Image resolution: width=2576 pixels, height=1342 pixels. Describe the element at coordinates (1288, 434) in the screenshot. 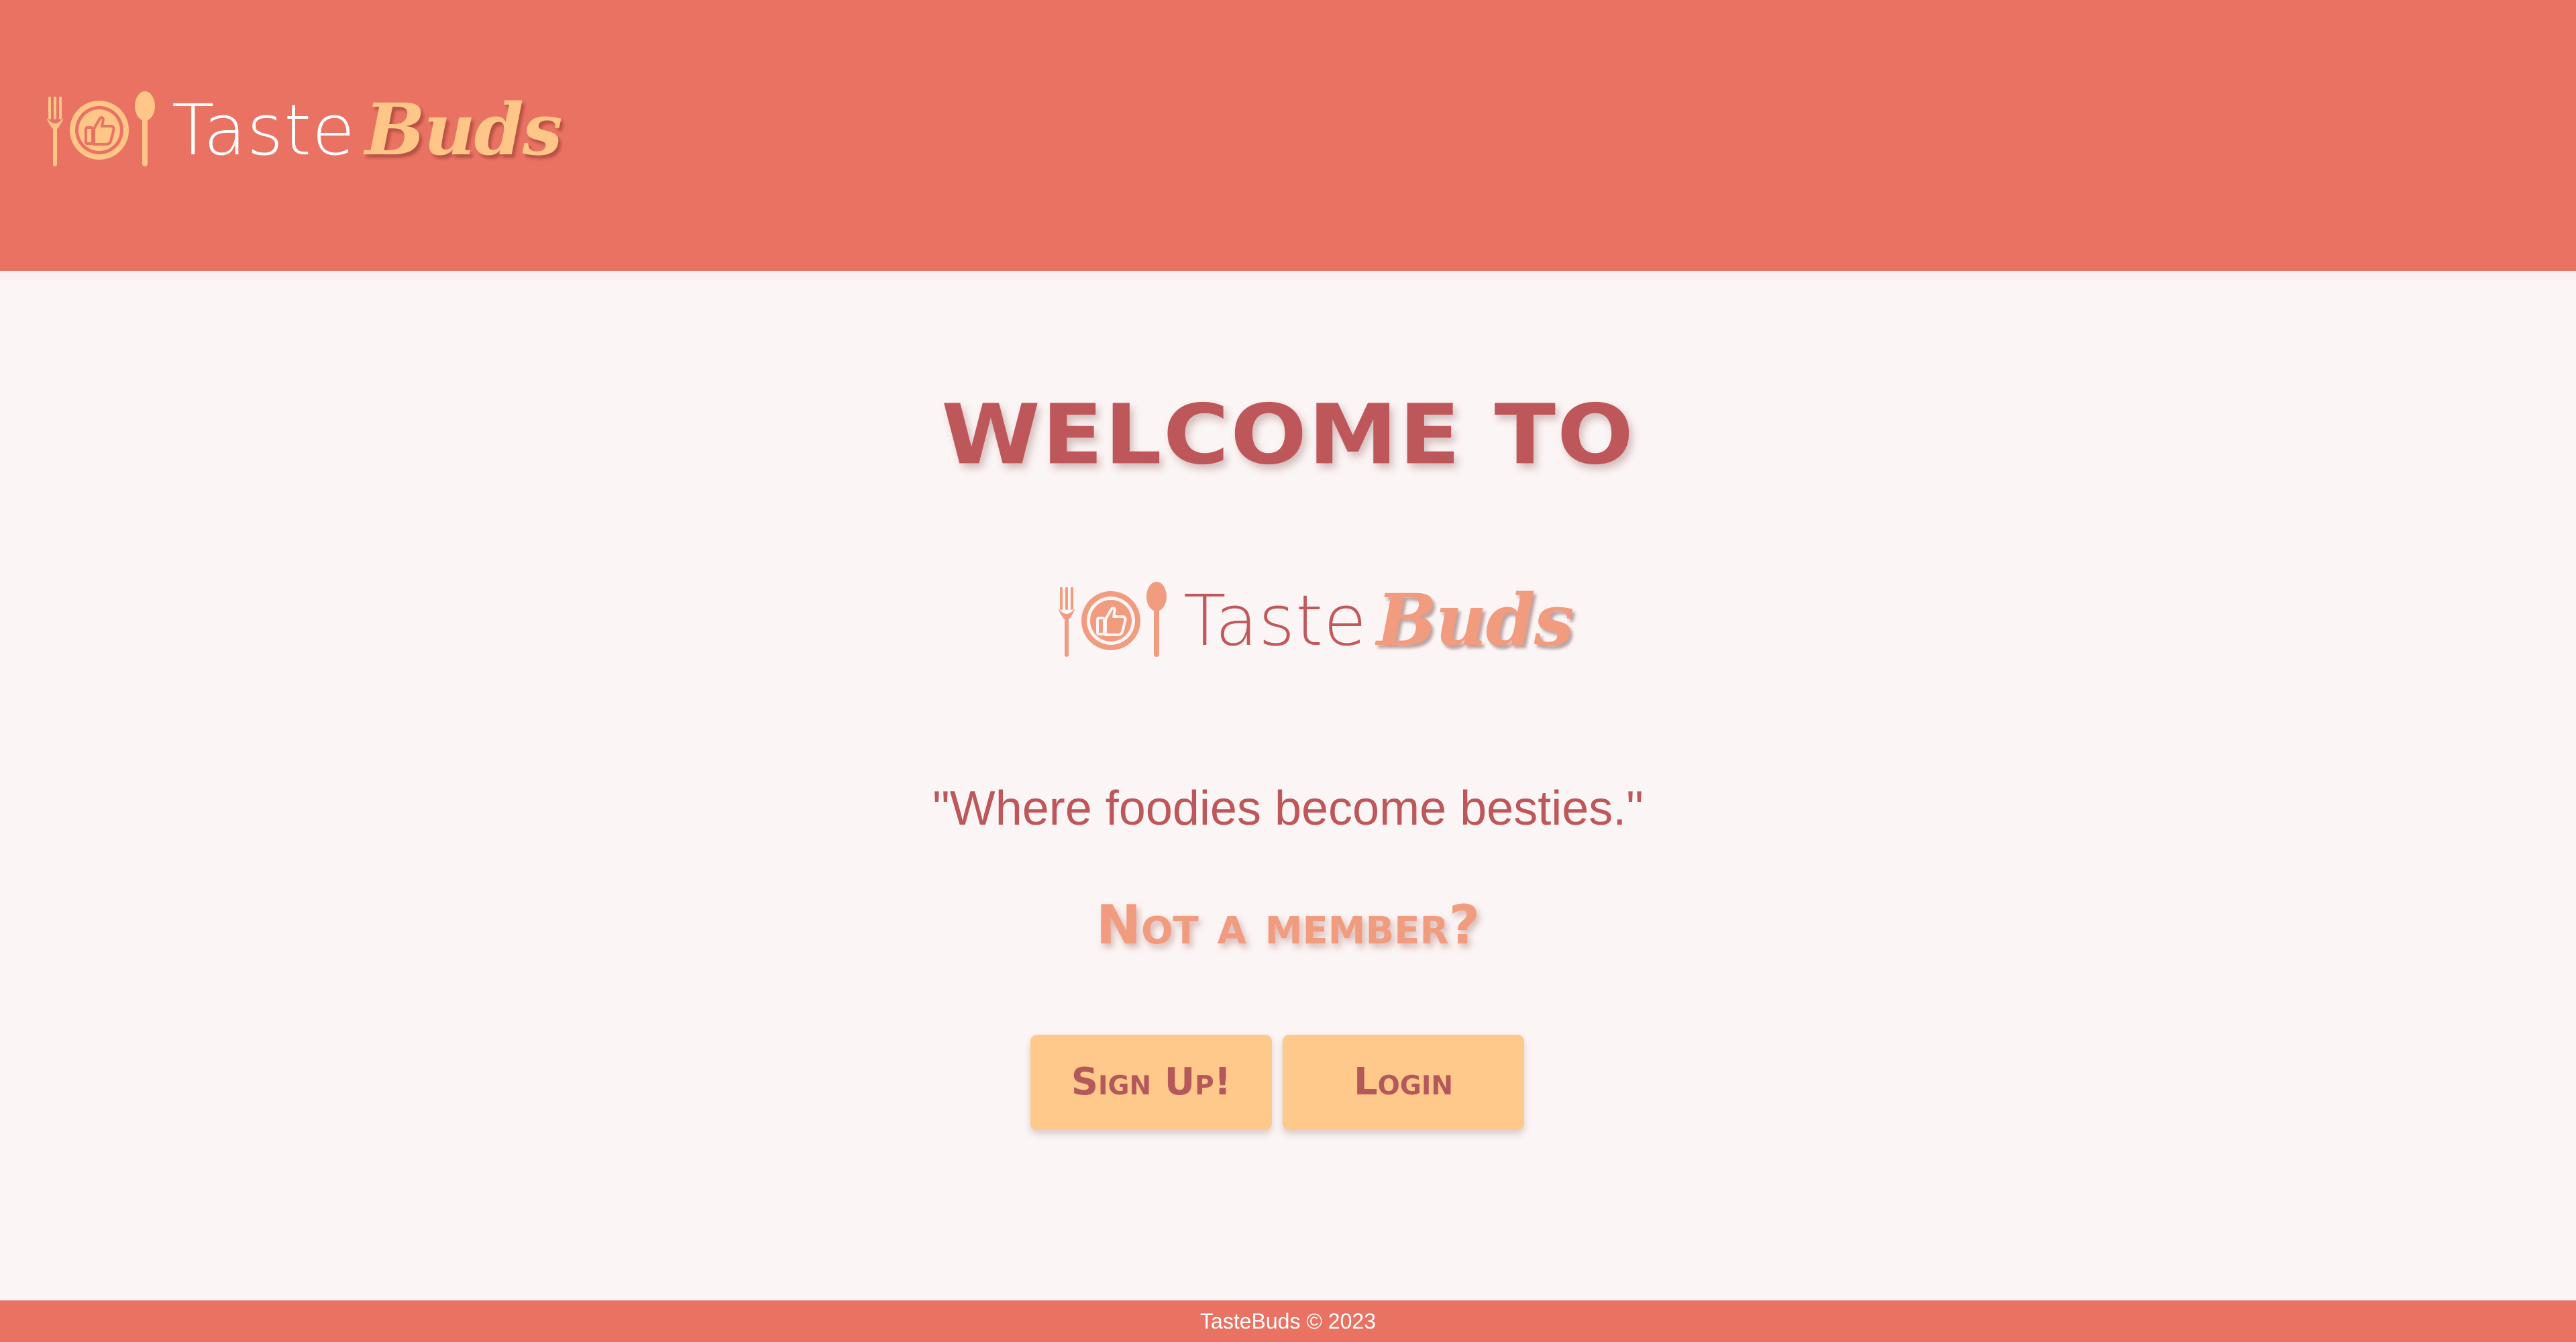

I see `welcome-heading: WELCOME TO` at that location.